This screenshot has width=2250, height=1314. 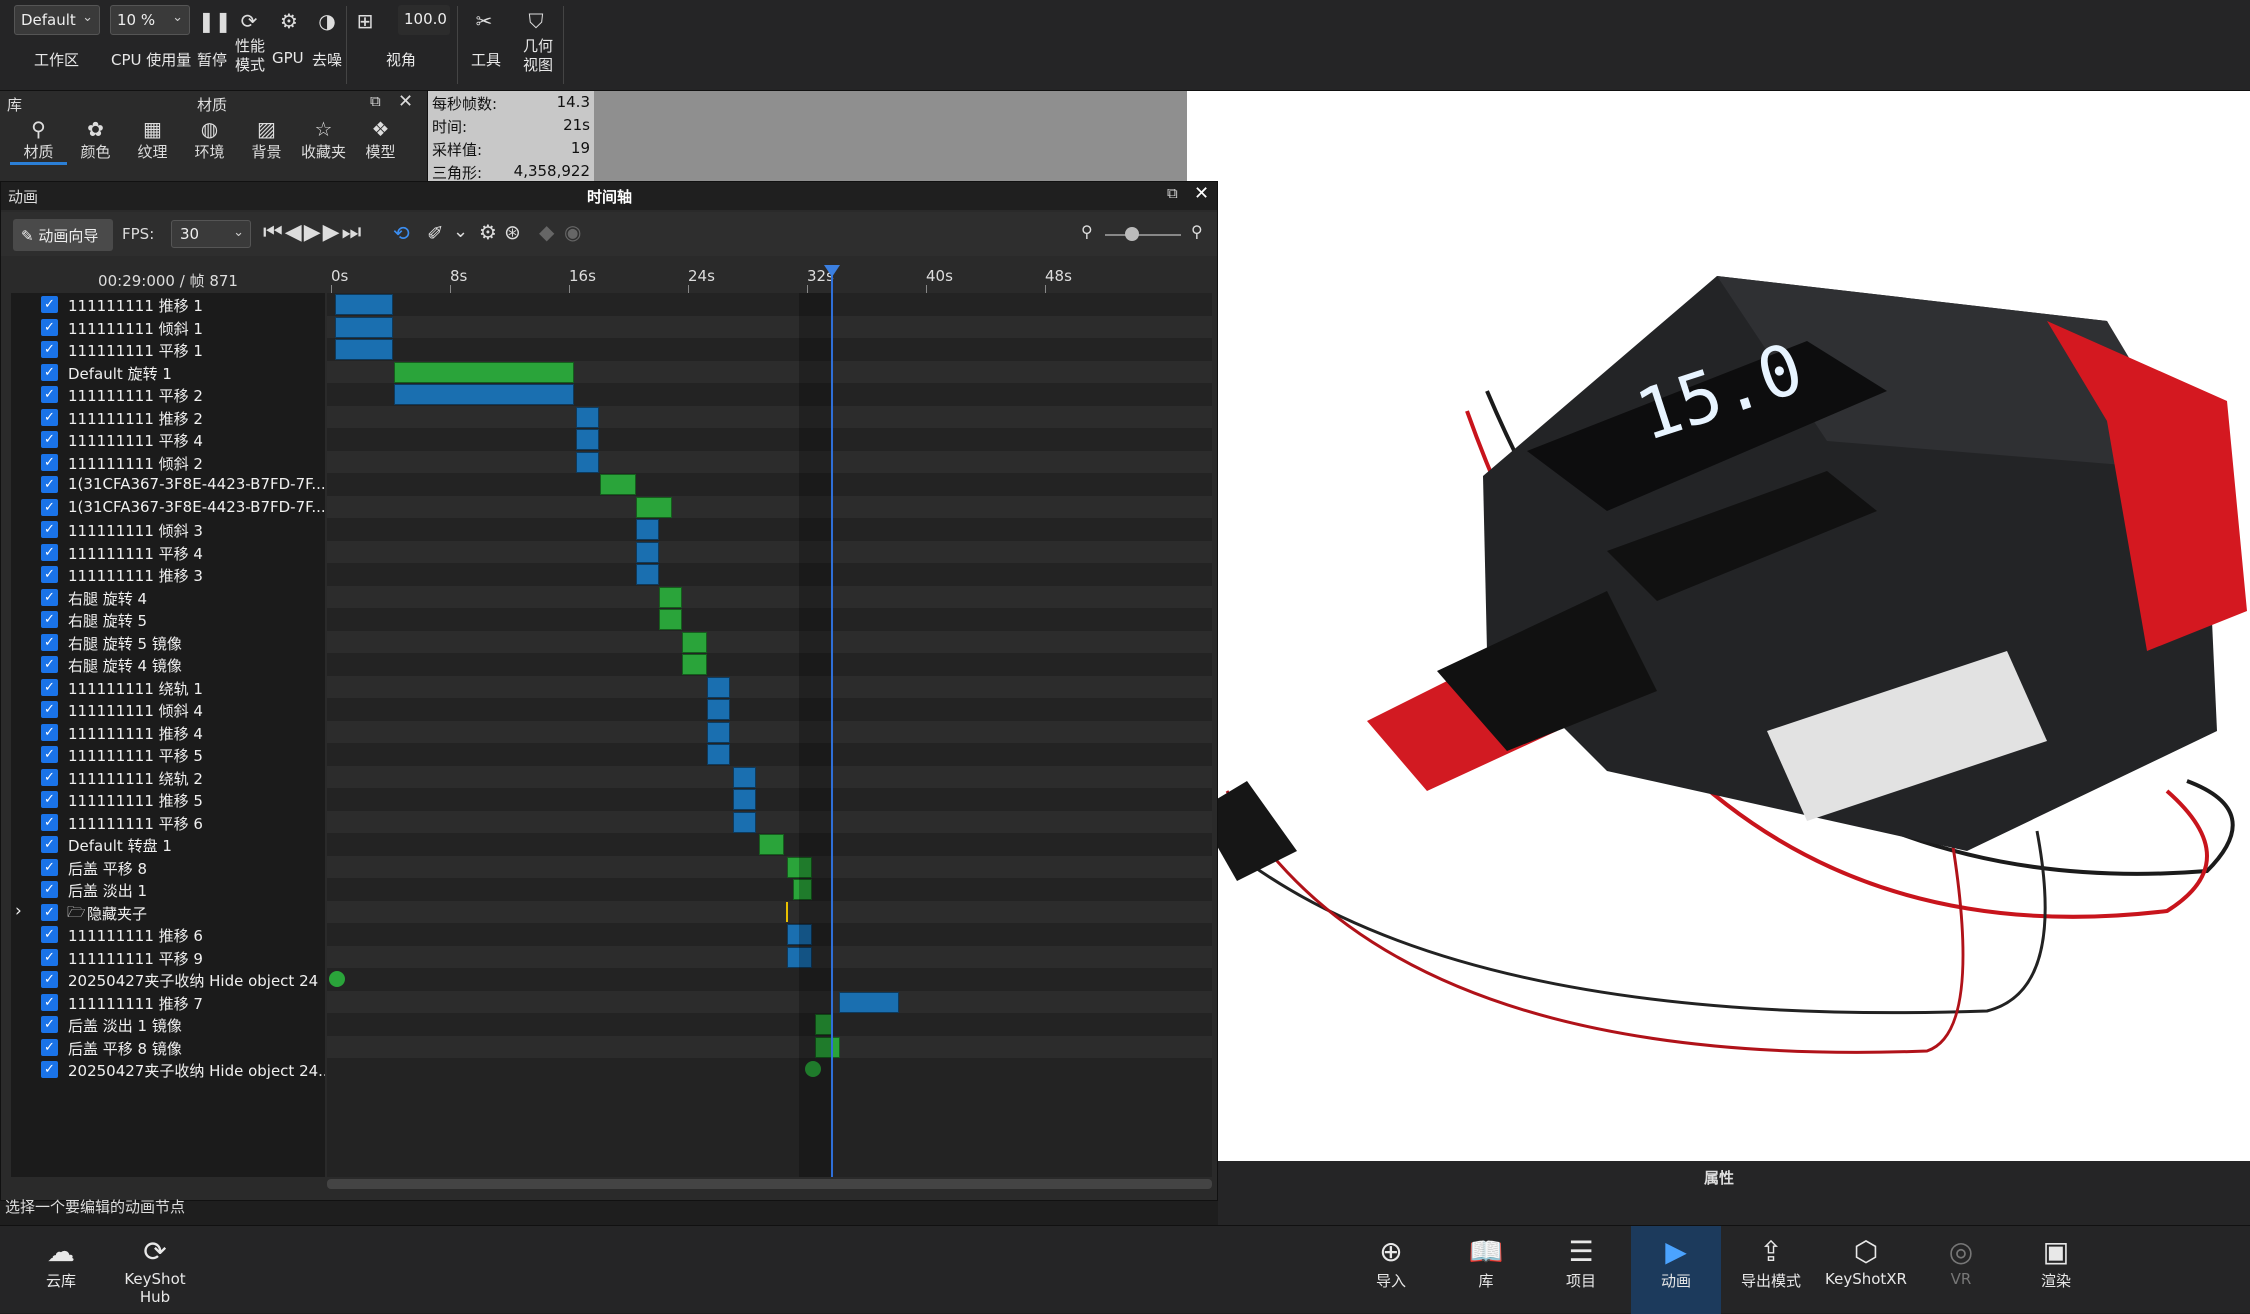 What do you see at coordinates (424, 20) in the screenshot?
I see `quality-field: 100.0` at bounding box center [424, 20].